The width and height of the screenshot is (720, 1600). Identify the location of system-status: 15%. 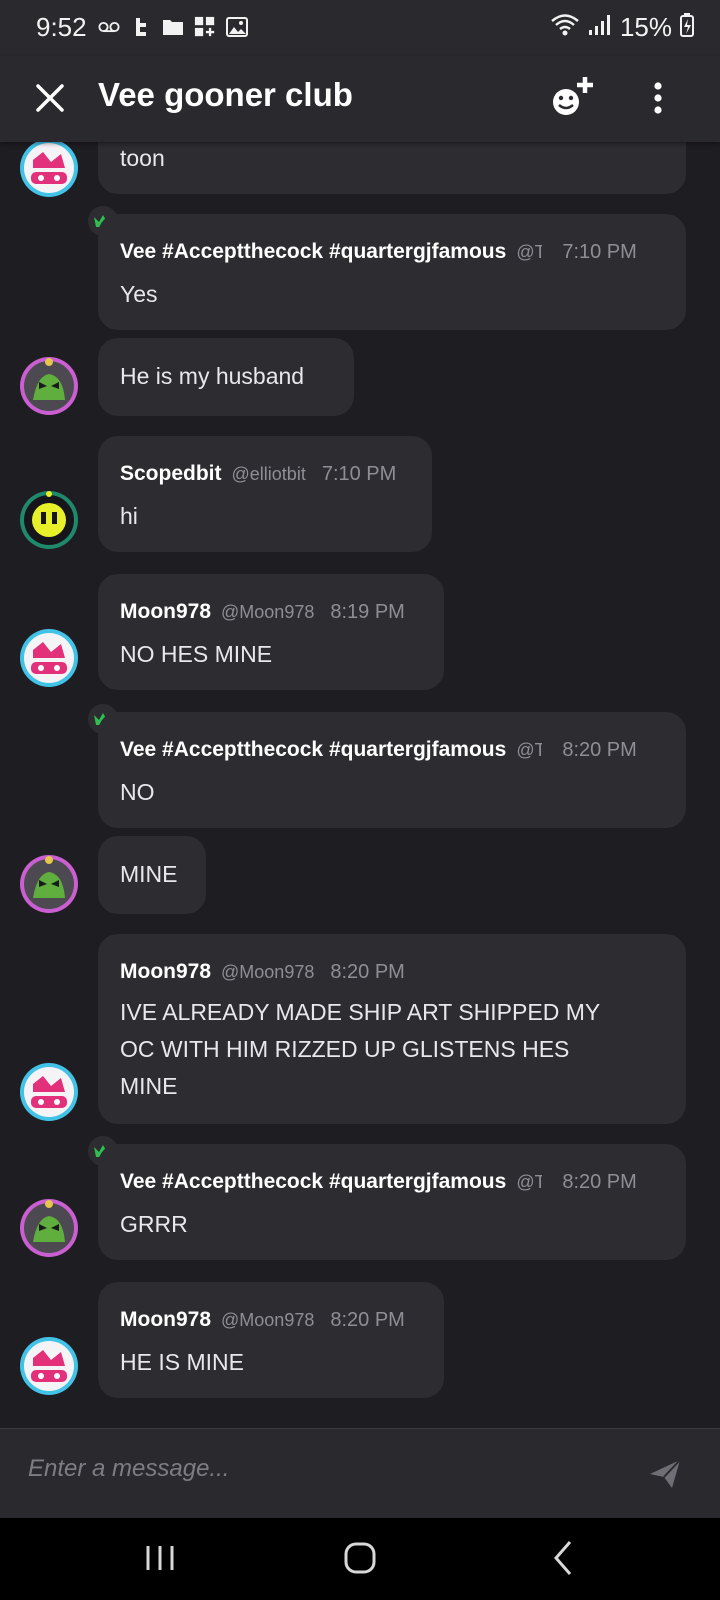
(622, 27).